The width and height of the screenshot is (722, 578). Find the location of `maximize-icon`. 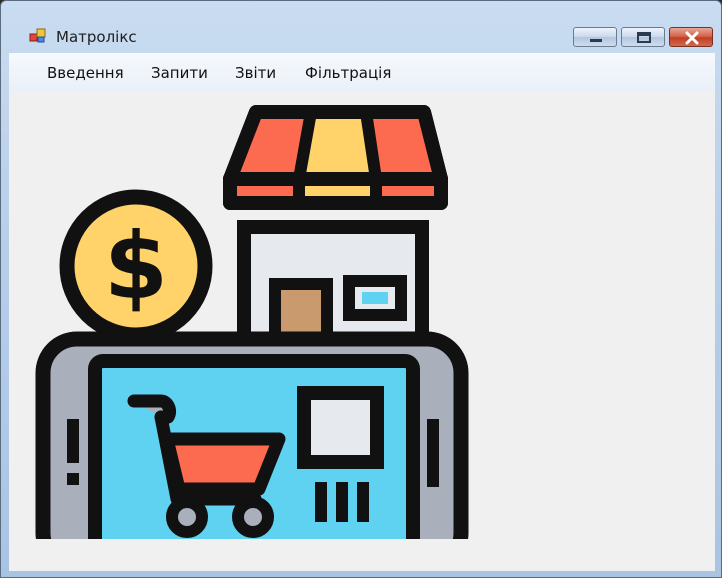

maximize-icon is located at coordinates (644, 37).